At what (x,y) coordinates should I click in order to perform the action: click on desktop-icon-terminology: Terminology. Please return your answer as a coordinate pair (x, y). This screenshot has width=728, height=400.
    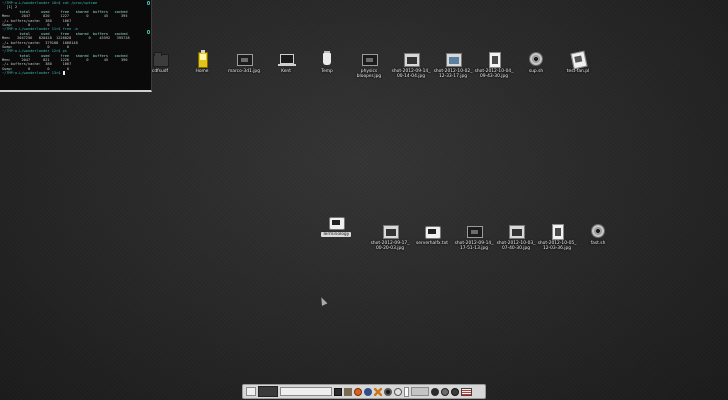
    Looking at the image, I should click on (336, 225).